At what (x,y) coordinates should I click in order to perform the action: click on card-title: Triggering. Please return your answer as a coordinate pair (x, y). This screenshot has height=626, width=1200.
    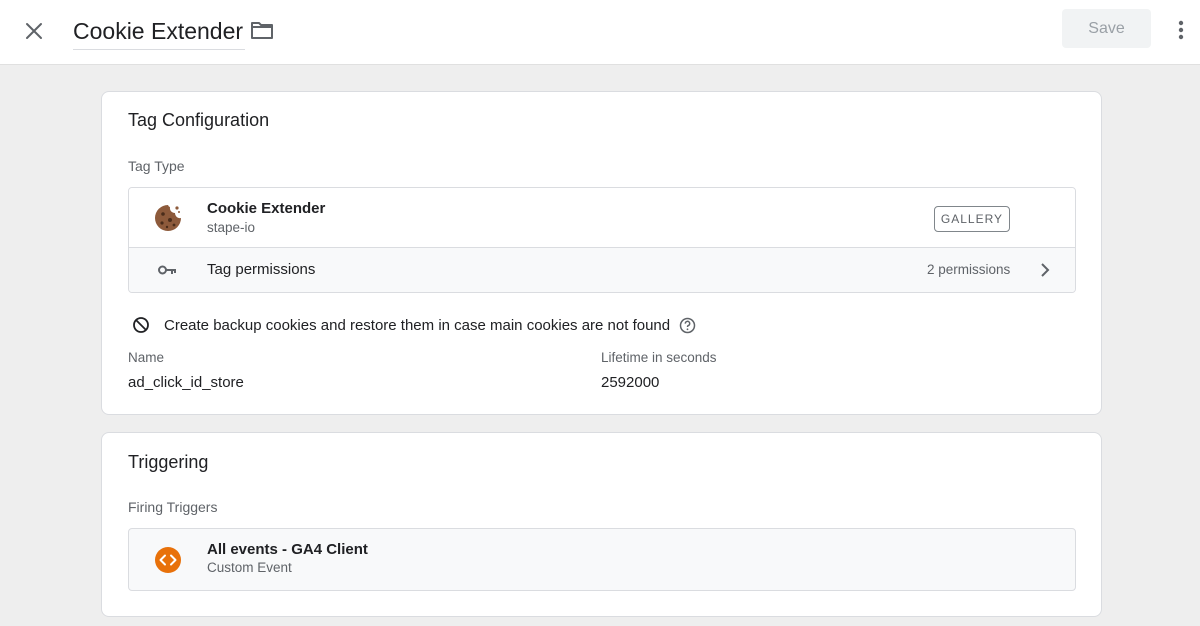
    Looking at the image, I should click on (168, 462).